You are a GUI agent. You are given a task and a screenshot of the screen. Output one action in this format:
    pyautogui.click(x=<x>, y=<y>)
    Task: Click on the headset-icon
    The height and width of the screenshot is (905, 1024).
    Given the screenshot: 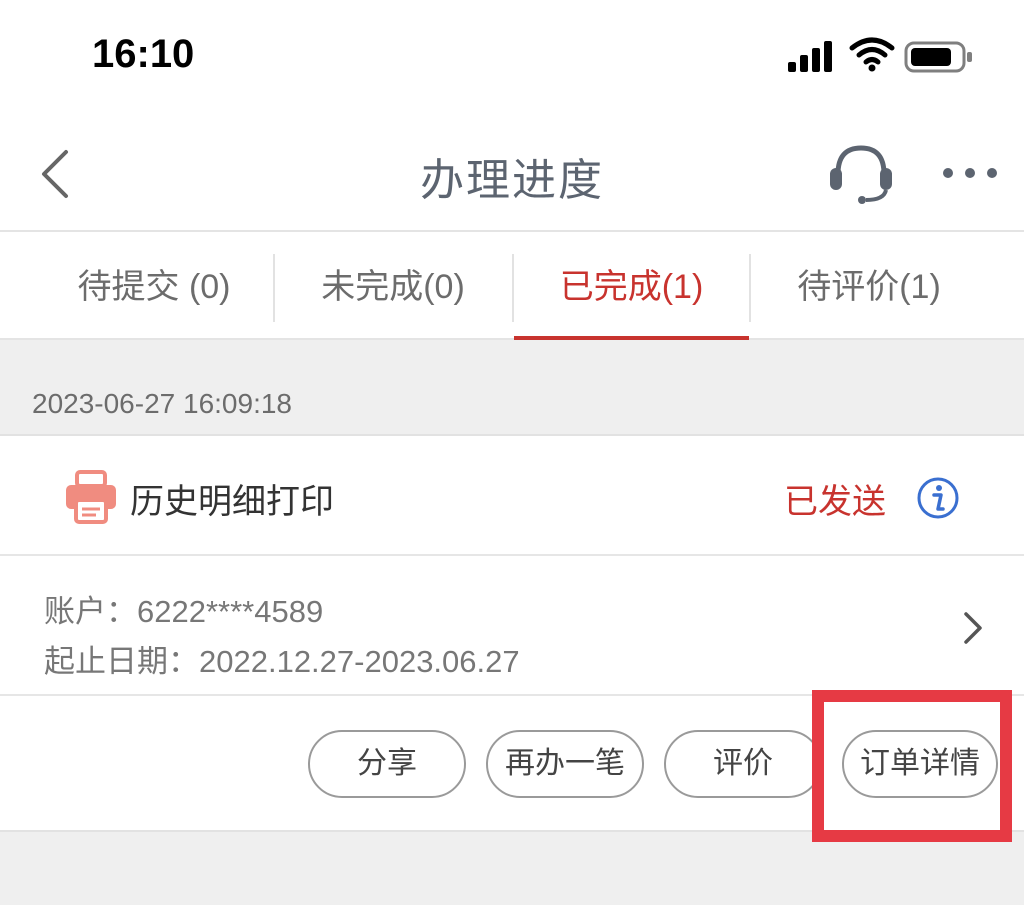 What is the action you would take?
    pyautogui.click(x=861, y=173)
    